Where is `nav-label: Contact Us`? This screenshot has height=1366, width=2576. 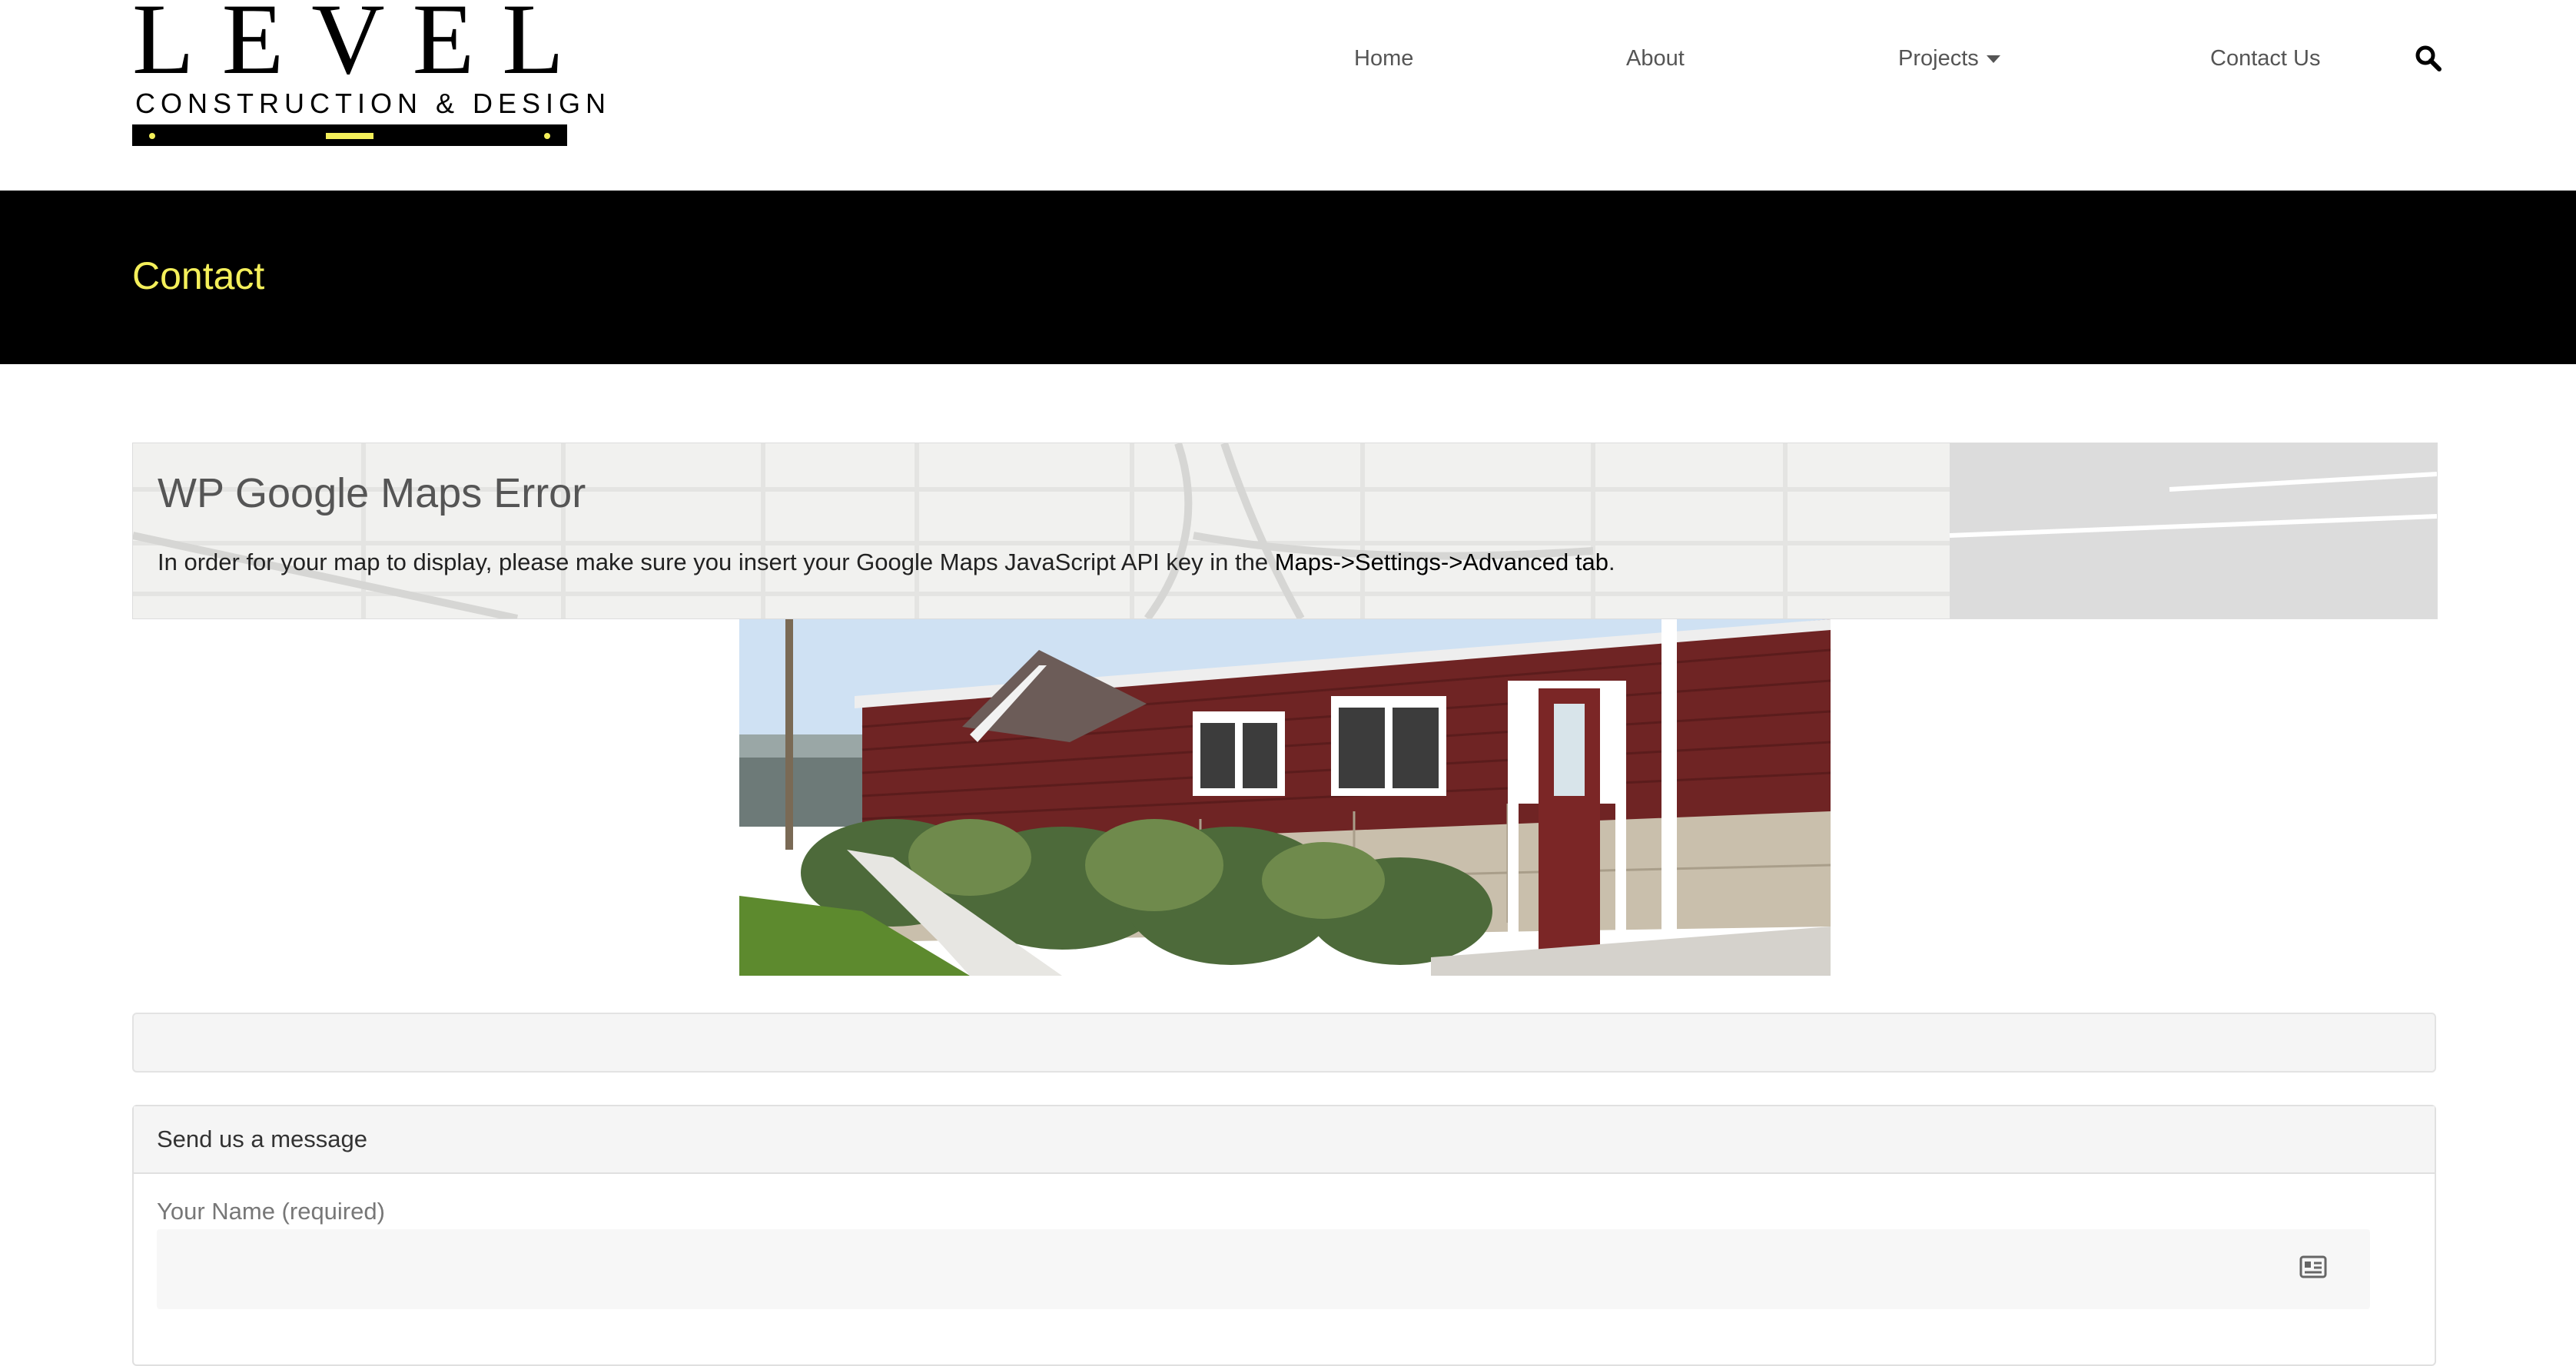
nav-label: Contact Us is located at coordinates (2265, 58).